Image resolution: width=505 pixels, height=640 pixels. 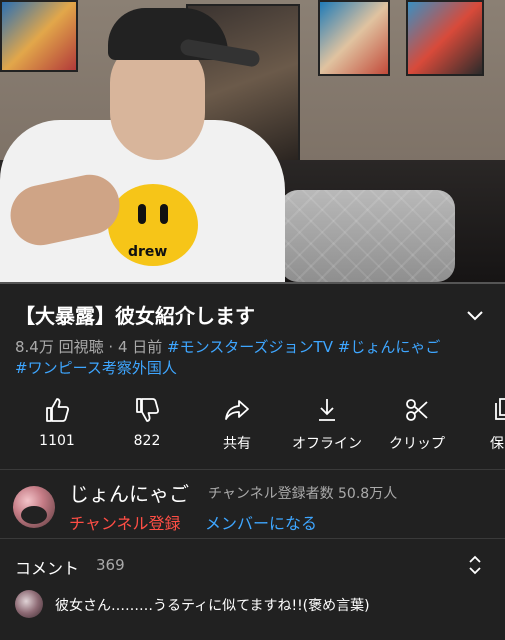 I want to click on quilted-pillow, so click(x=367, y=236).